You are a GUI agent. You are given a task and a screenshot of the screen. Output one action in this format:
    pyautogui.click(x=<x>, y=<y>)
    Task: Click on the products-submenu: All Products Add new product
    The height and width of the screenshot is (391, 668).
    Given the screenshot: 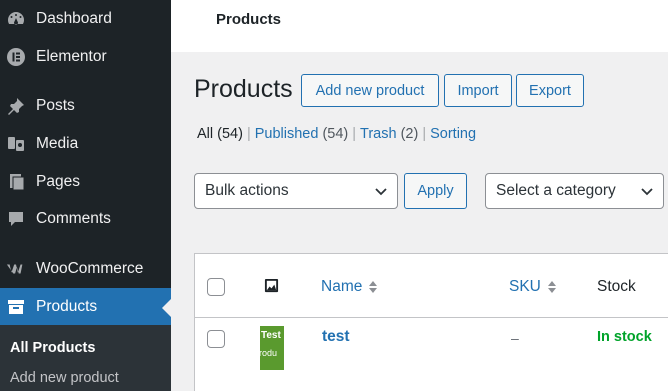 What is the action you would take?
    pyautogui.click(x=85, y=358)
    